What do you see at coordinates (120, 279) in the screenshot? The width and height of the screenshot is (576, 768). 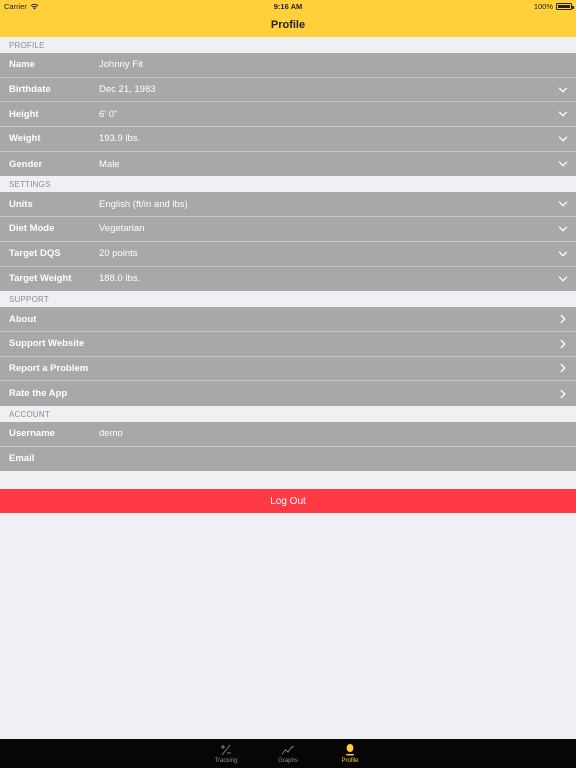 I see `row-value-target-weight: 188.0 lbs.` at bounding box center [120, 279].